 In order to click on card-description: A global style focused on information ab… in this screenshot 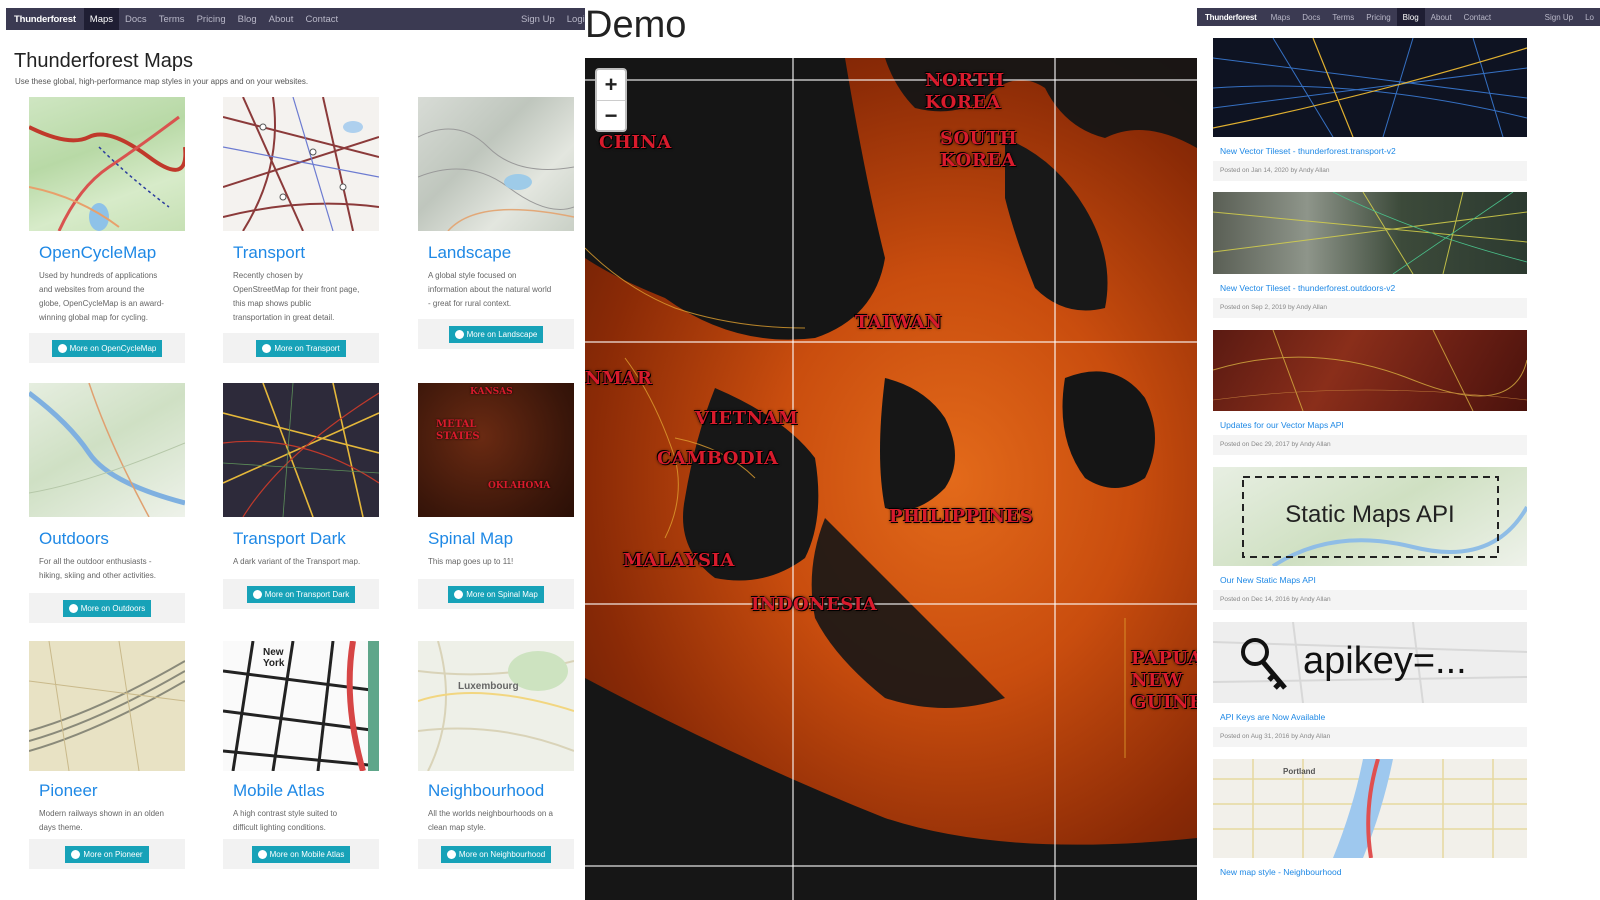, I will do `click(490, 289)`.